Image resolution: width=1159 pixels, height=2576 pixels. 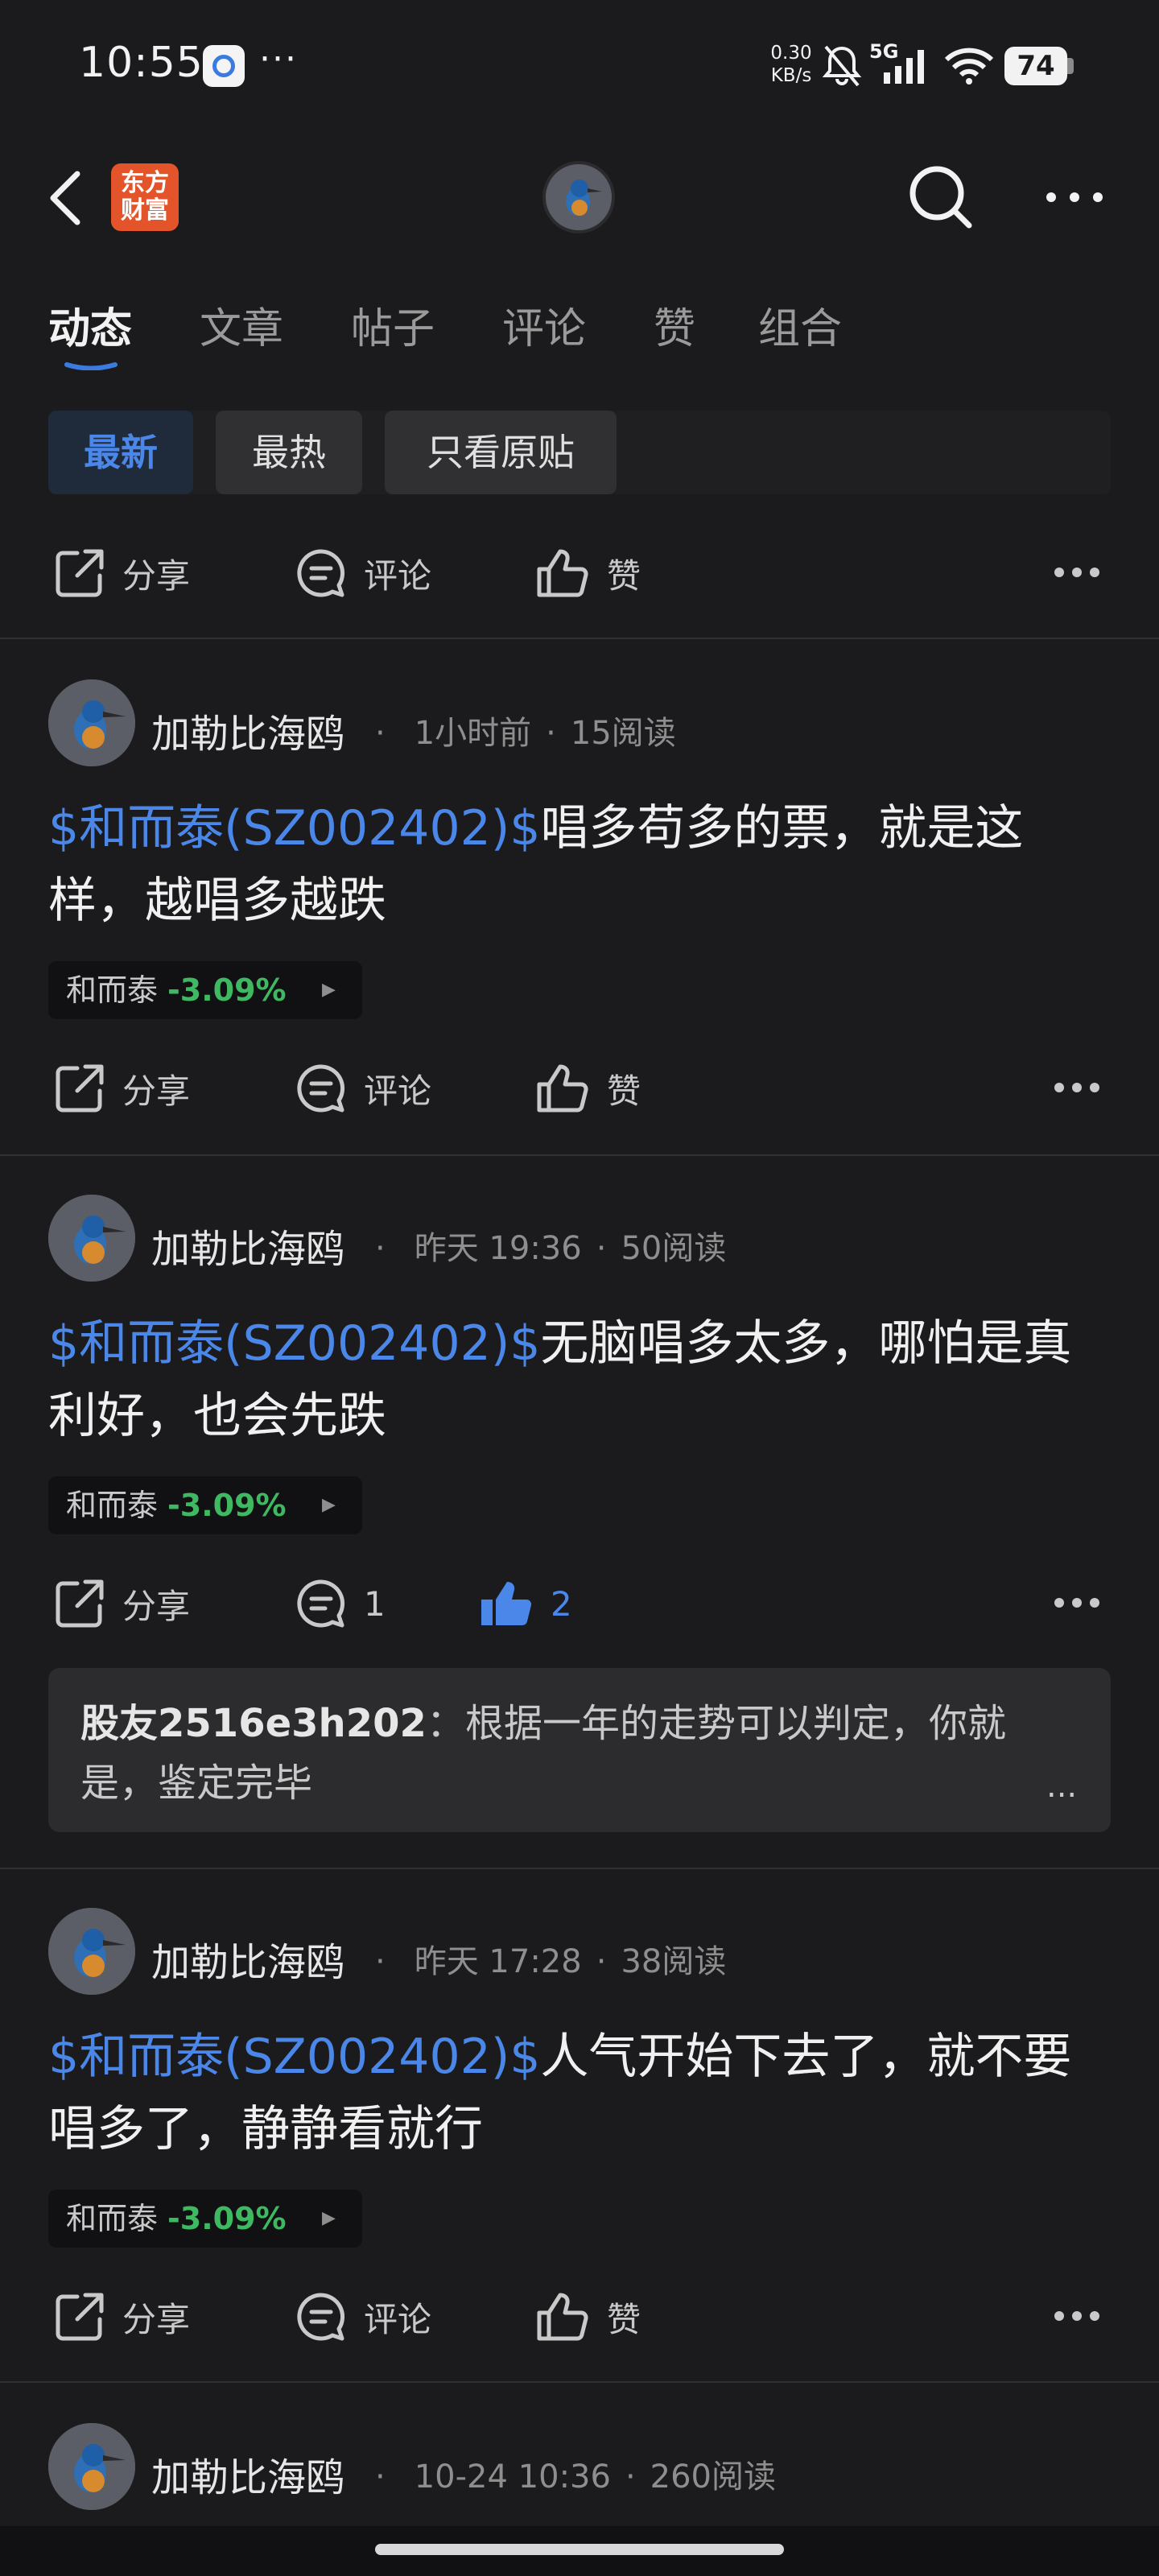 What do you see at coordinates (623, 733) in the screenshot?
I see `post-reads: 15阅读` at bounding box center [623, 733].